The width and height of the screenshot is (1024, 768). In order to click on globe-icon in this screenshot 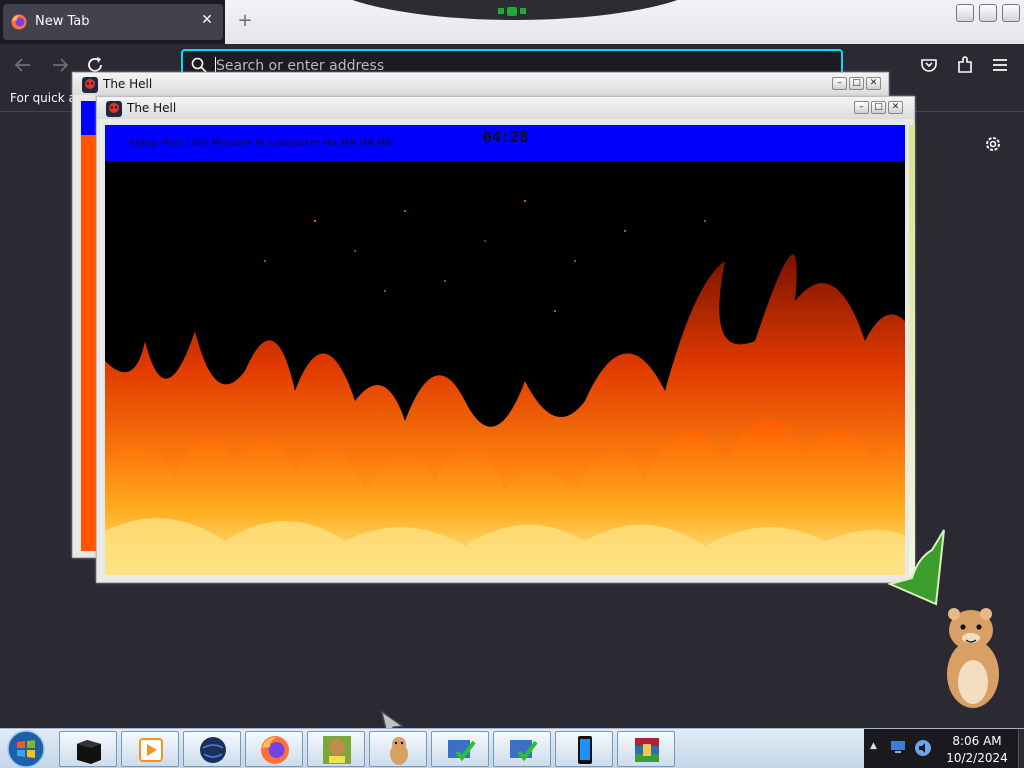, I will do `click(213, 750)`.